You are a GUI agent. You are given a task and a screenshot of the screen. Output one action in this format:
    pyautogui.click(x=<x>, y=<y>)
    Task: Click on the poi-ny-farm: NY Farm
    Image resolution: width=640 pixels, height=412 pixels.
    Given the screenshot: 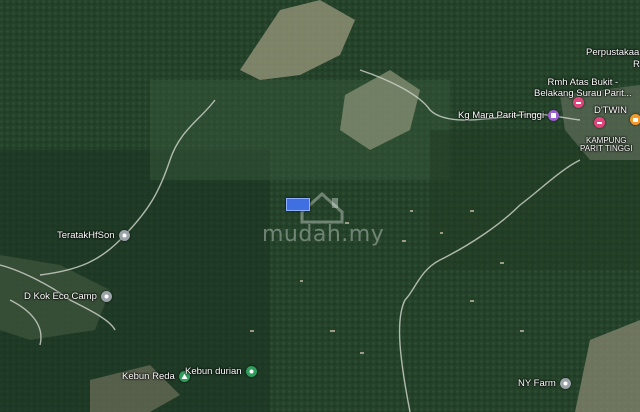 What is the action you would take?
    pyautogui.click(x=544, y=383)
    